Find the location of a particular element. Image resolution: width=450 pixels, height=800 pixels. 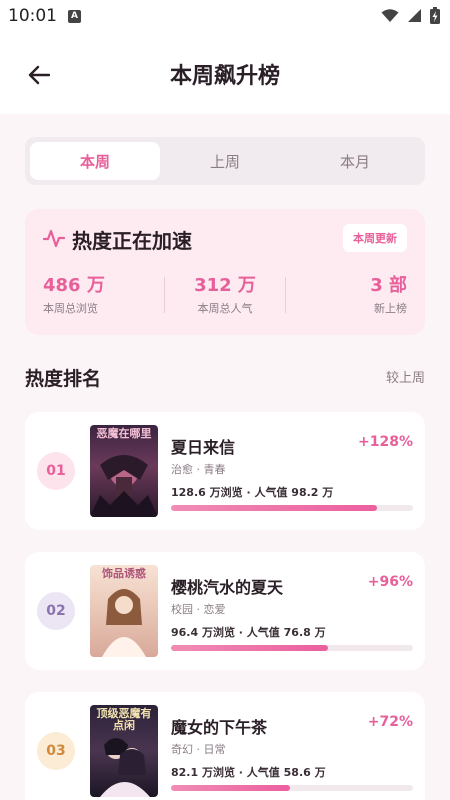

page-title: 本周飙升榜 is located at coordinates (224, 76).